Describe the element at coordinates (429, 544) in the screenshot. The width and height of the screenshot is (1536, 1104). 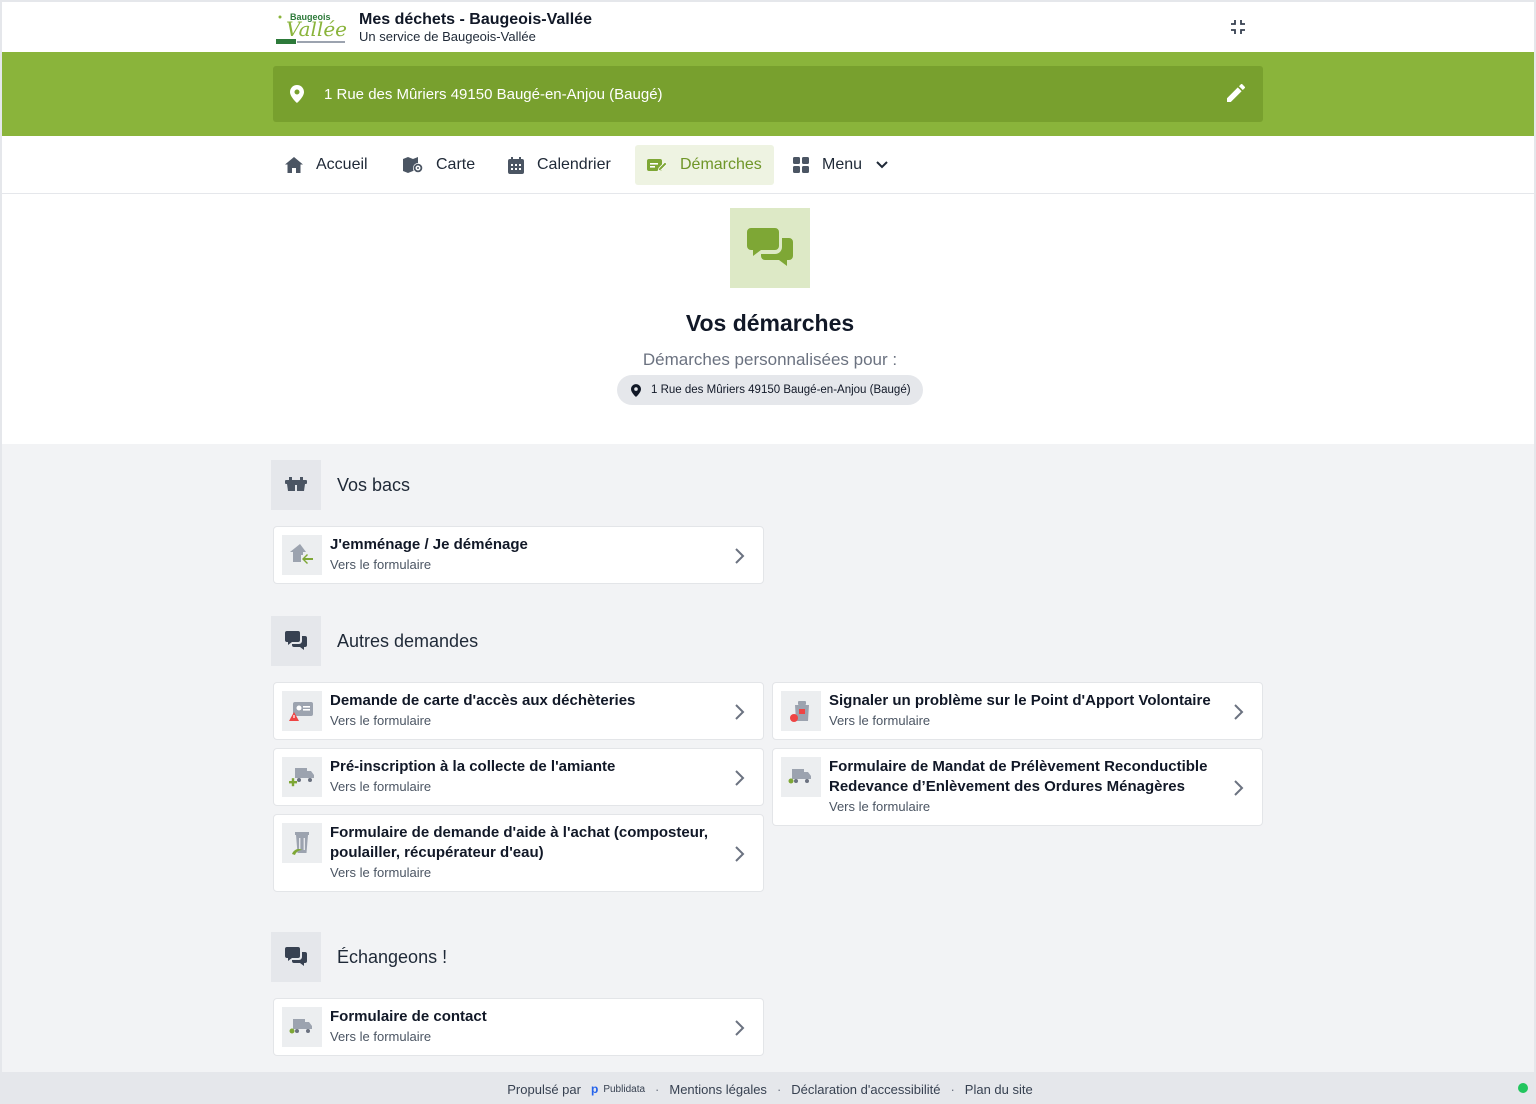
I see `card-title: J'emménage / Je déménage` at that location.